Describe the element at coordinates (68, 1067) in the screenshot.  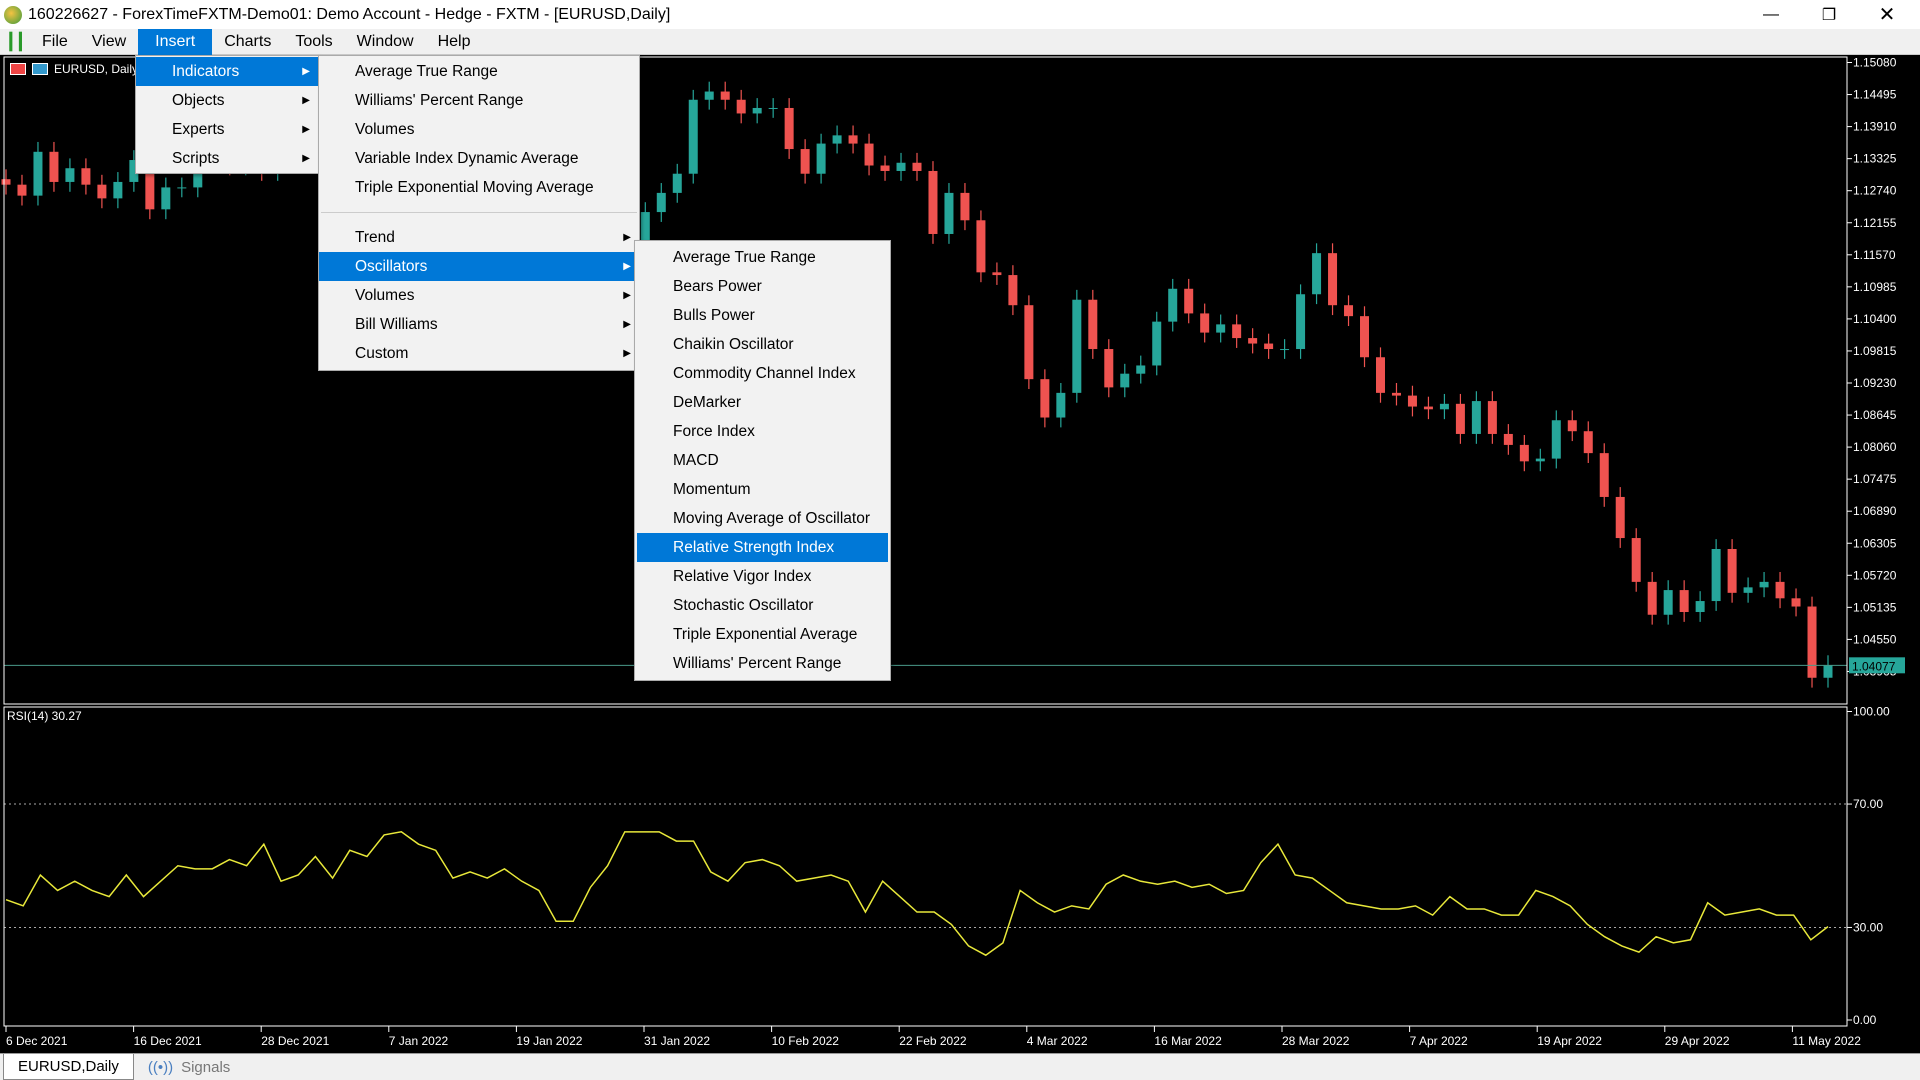
I see `tab-eurusd-daily: EURUSD,Daily` at that location.